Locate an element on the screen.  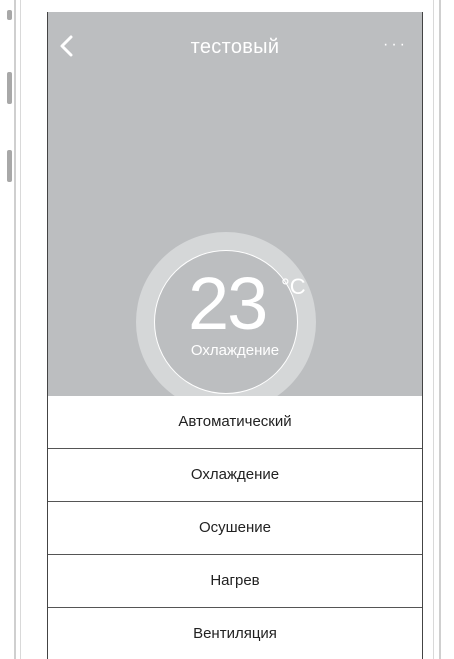
phone-volume-down-button is located at coordinates (9, 166).